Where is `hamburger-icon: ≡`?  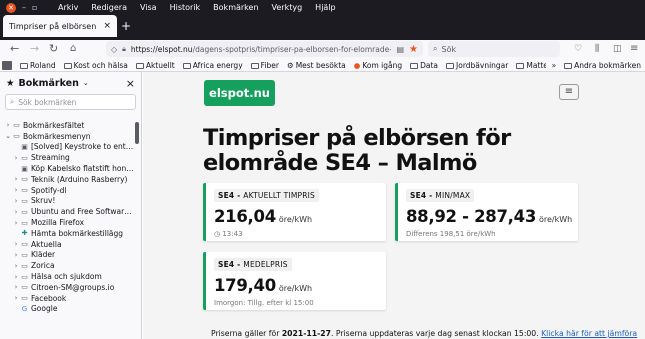
hamburger-icon: ≡ is located at coordinates (569, 91).